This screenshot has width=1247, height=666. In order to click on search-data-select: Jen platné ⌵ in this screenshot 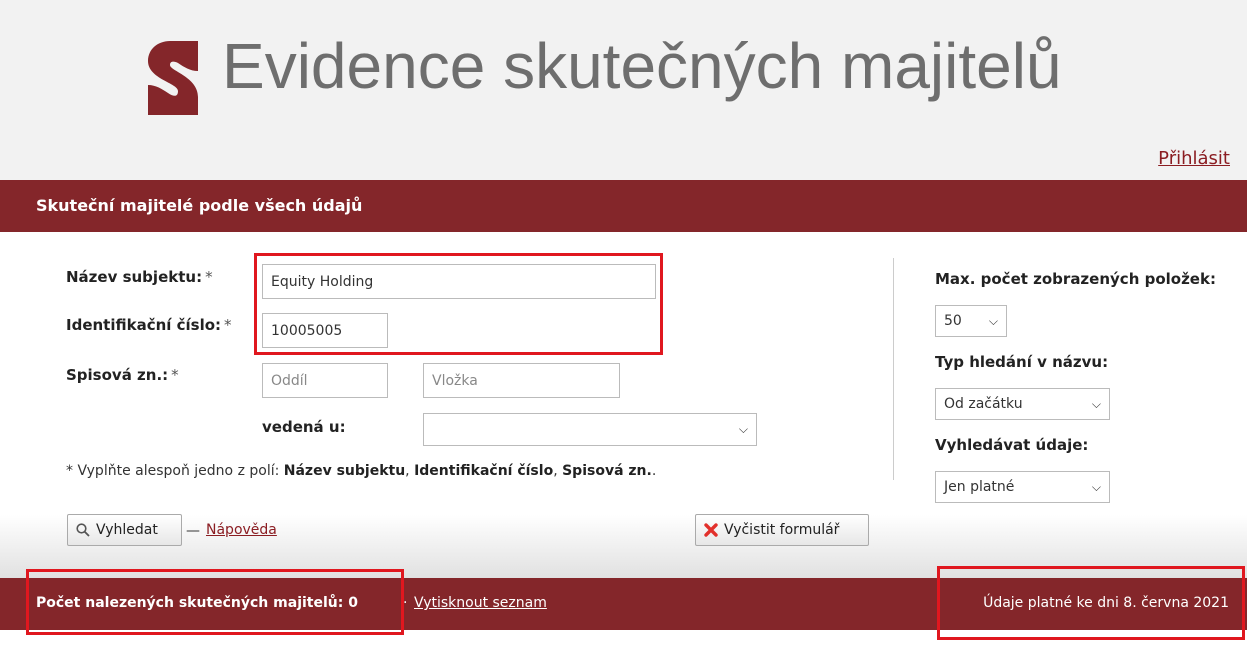, I will do `click(1022, 487)`.